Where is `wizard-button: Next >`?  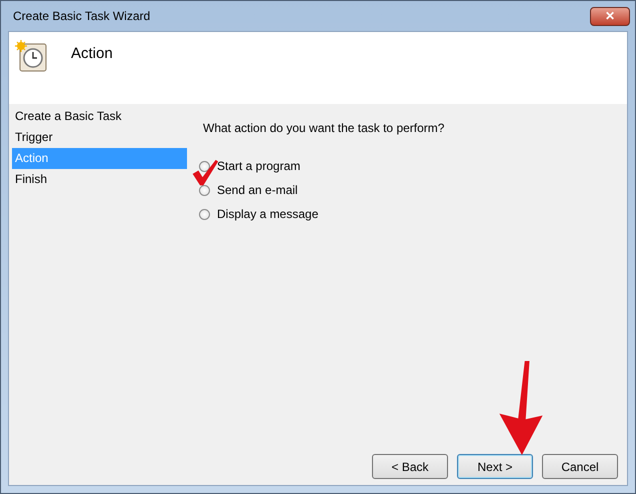
wizard-button: Next > is located at coordinates (495, 466).